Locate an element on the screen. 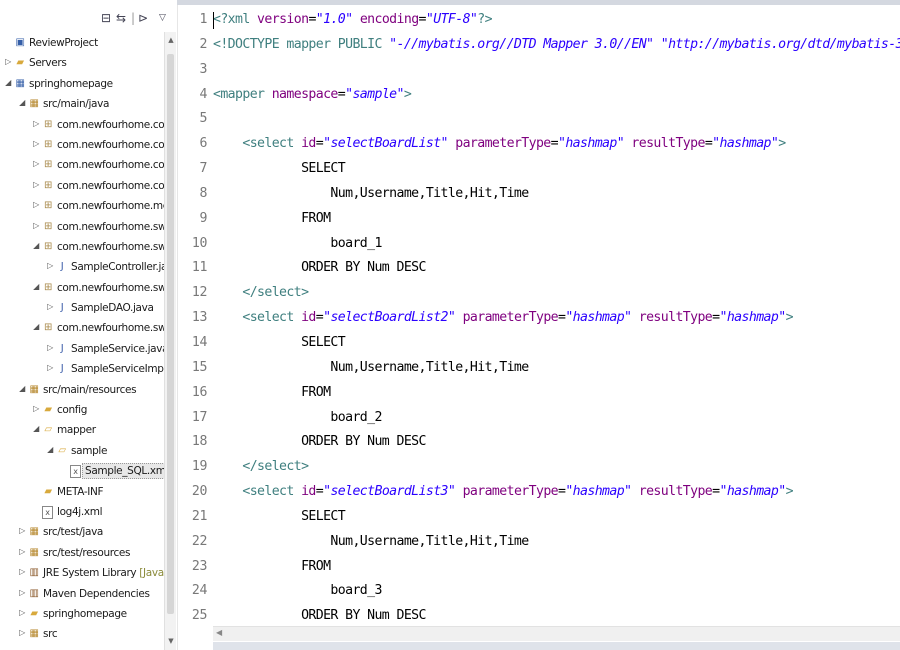  code-line: 15 Num,Username,Title,Hit,Time is located at coordinates (538, 368).